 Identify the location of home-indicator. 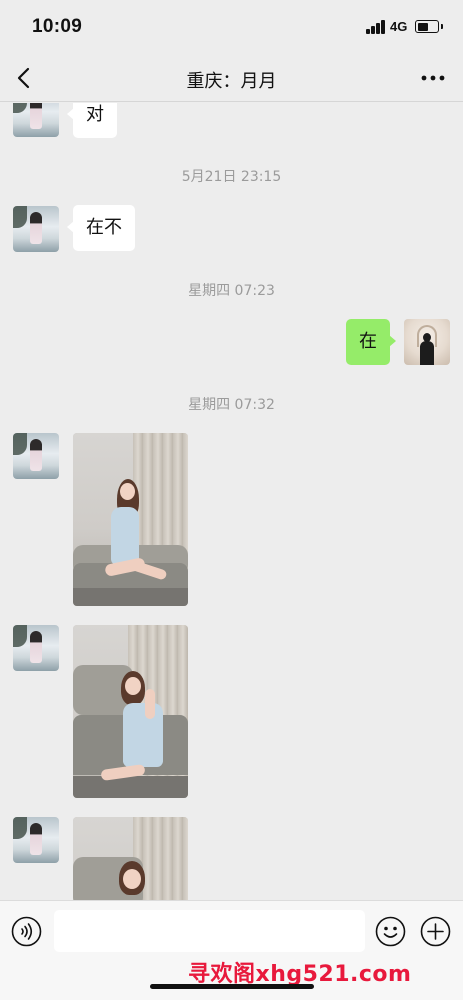
(232, 986).